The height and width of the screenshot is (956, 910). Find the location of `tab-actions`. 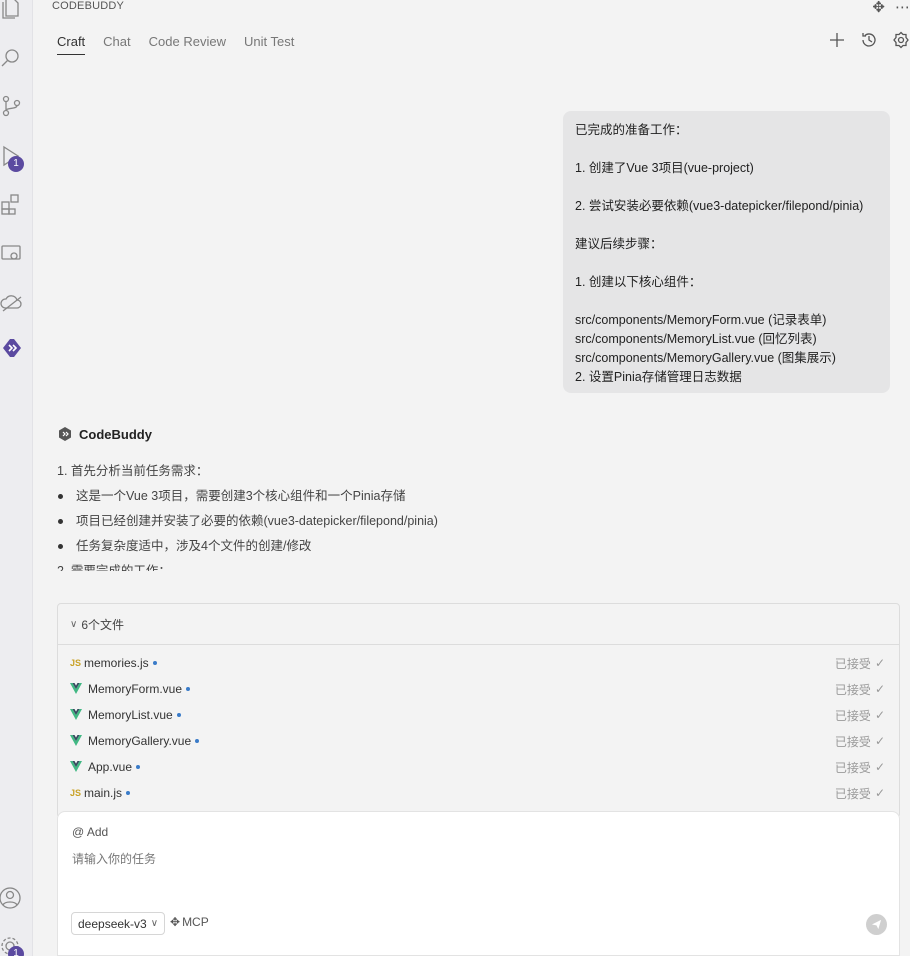

tab-actions is located at coordinates (869, 40).